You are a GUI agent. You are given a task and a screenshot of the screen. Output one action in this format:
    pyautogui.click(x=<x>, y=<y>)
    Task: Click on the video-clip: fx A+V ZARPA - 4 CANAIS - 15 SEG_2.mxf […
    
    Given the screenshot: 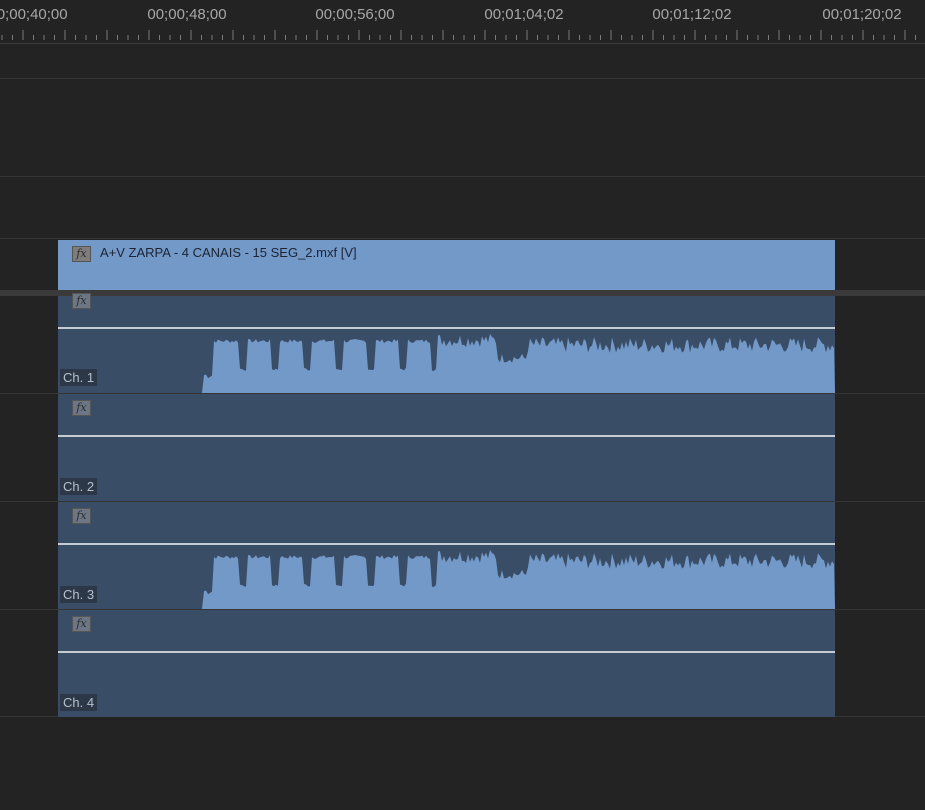 What is the action you would take?
    pyautogui.click(x=446, y=265)
    